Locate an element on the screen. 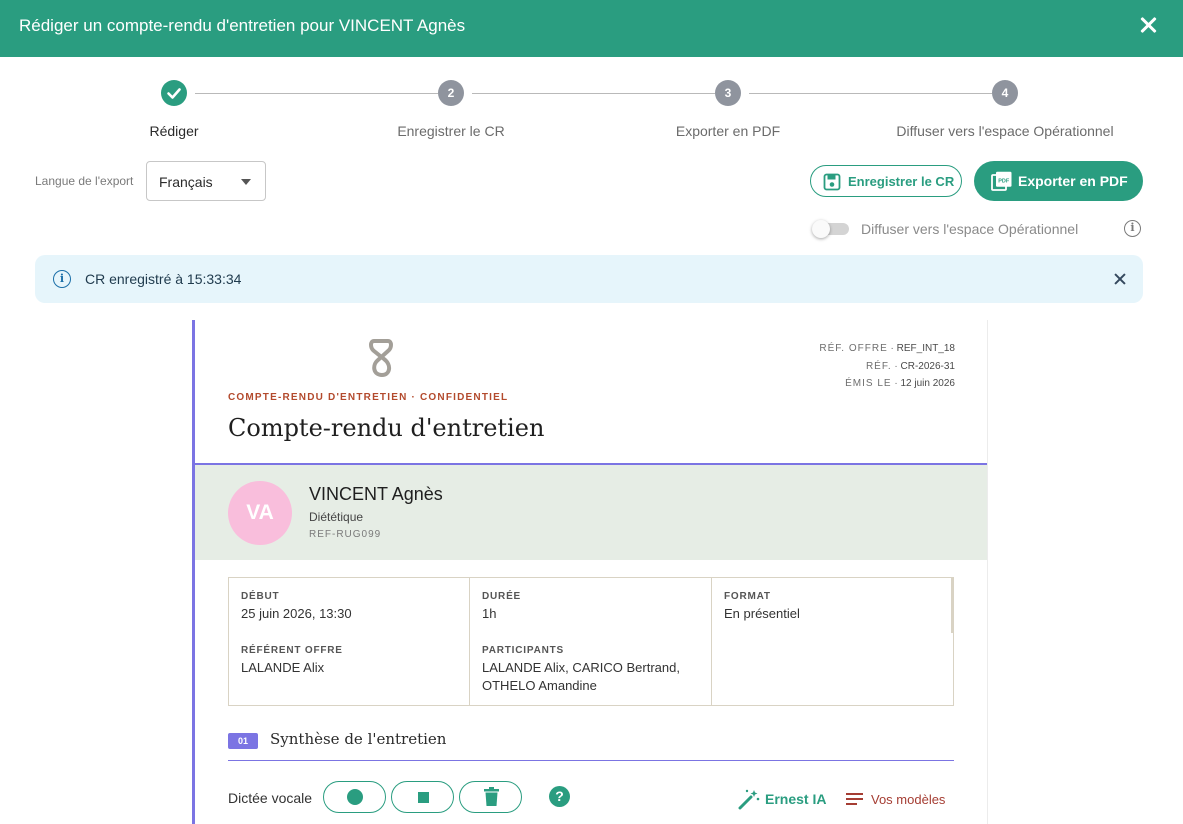 This screenshot has width=1183, height=824. stop-button is located at coordinates (422, 797).